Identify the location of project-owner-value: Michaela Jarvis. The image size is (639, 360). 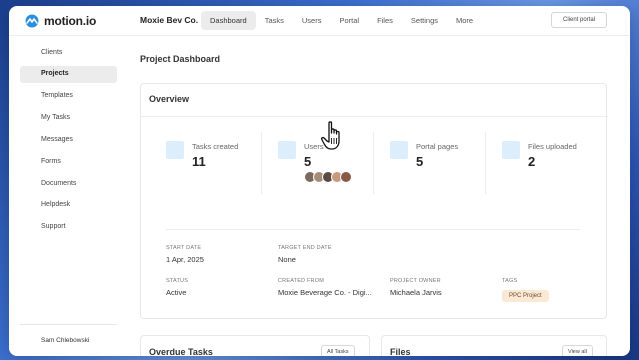
(416, 292).